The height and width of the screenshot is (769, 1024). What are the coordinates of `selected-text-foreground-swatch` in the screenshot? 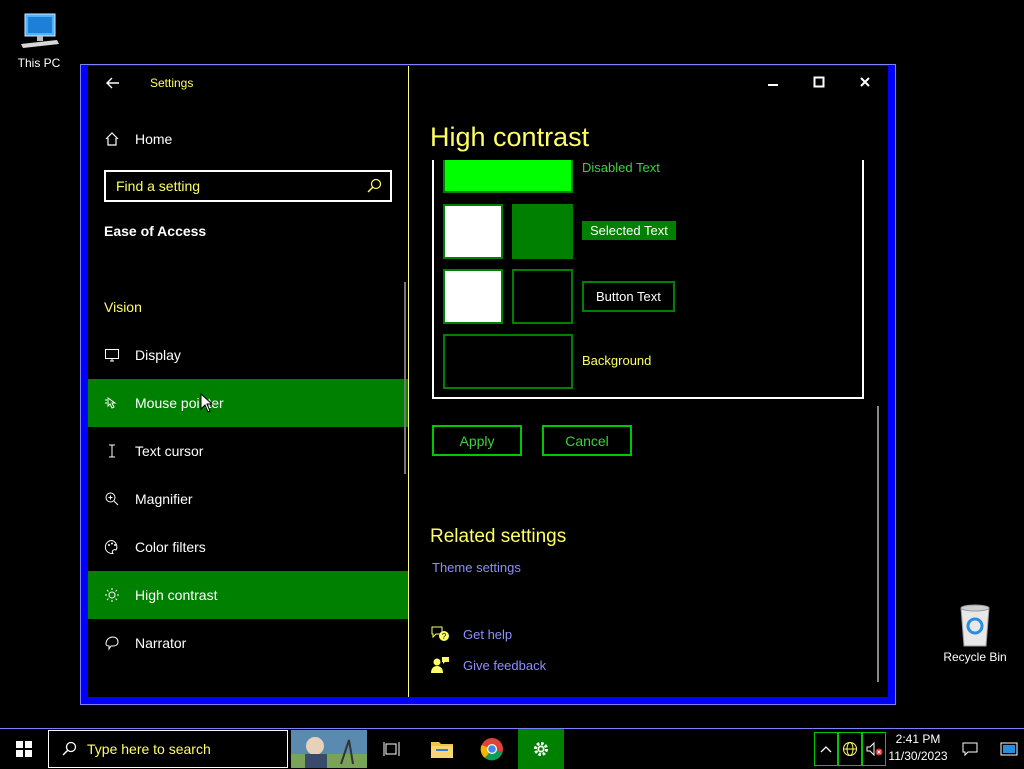 It's located at (473, 231).